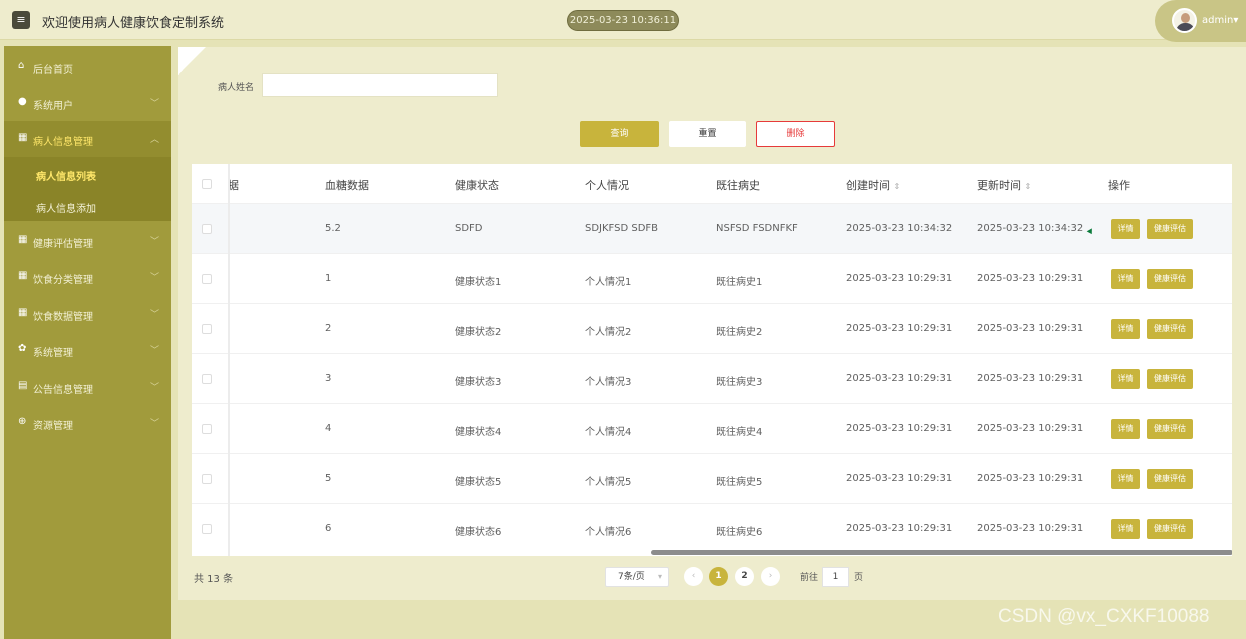 Image resolution: width=1246 pixels, height=639 pixels. What do you see at coordinates (608, 282) in the screenshot?
I see `table-cell-personal: 个人情况1` at bounding box center [608, 282].